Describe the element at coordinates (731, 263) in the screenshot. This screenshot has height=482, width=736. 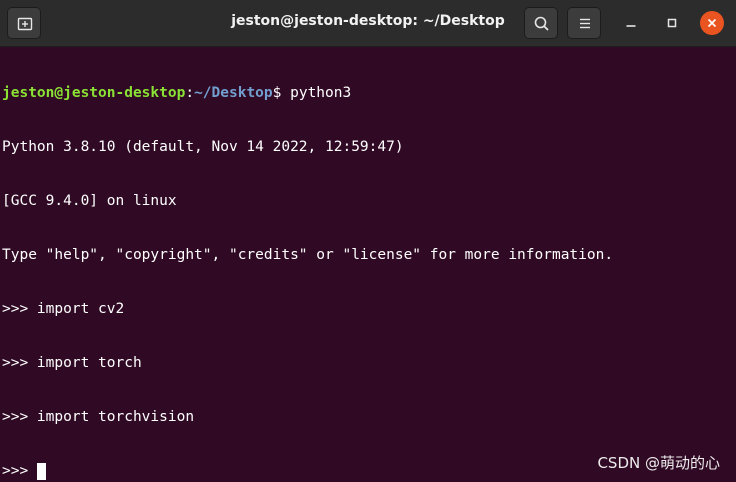
I see `terminal-scrollbar` at that location.